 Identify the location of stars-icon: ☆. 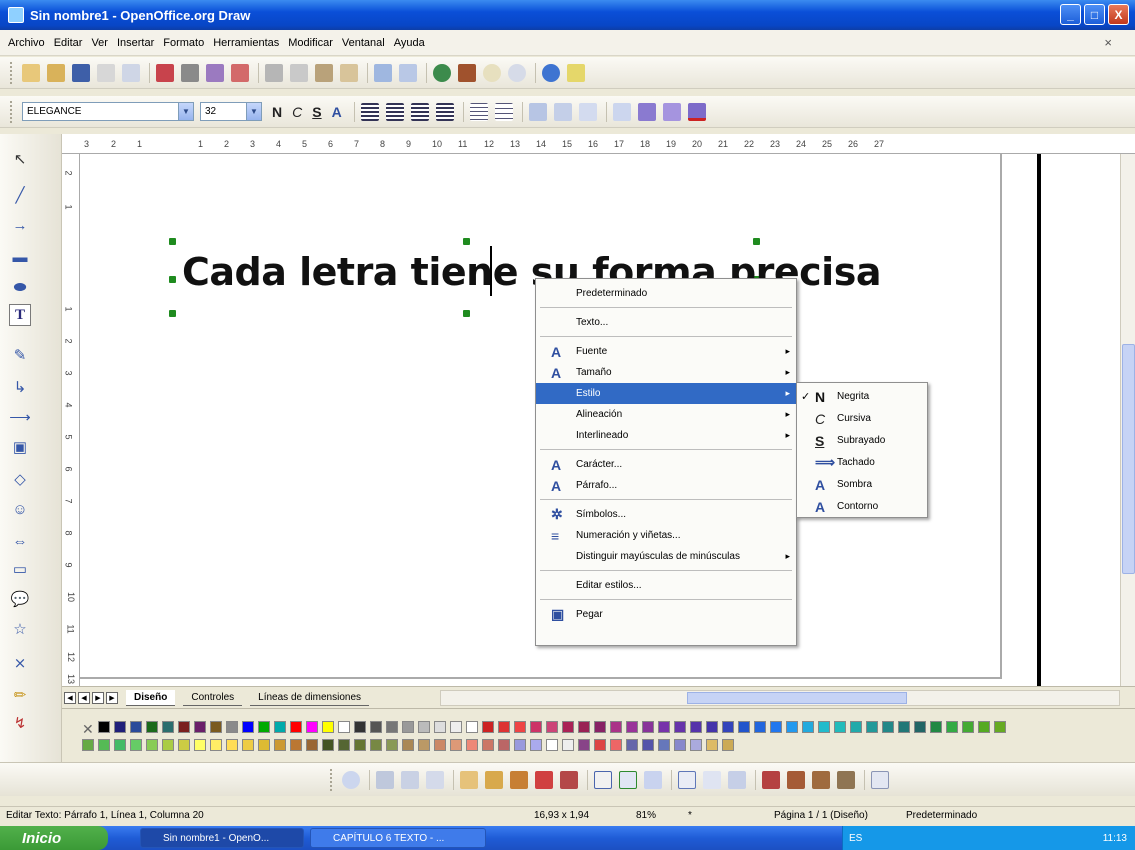
(20, 629).